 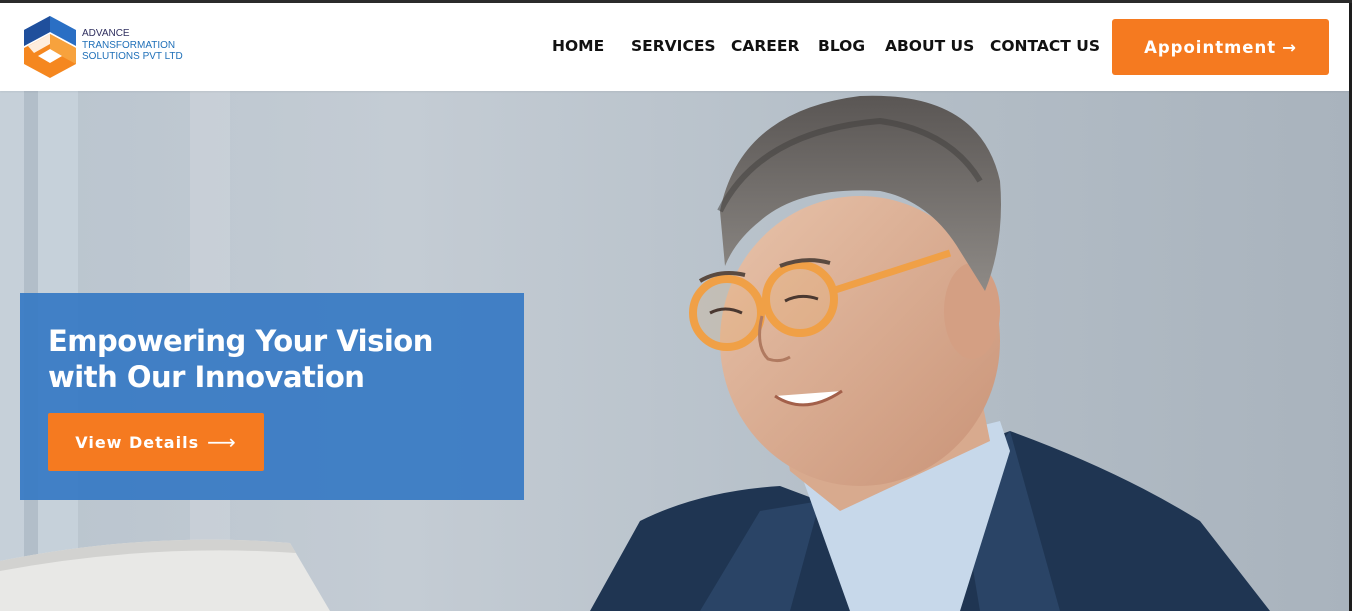 What do you see at coordinates (841, 46) in the screenshot?
I see `nav-blog: BLOG` at bounding box center [841, 46].